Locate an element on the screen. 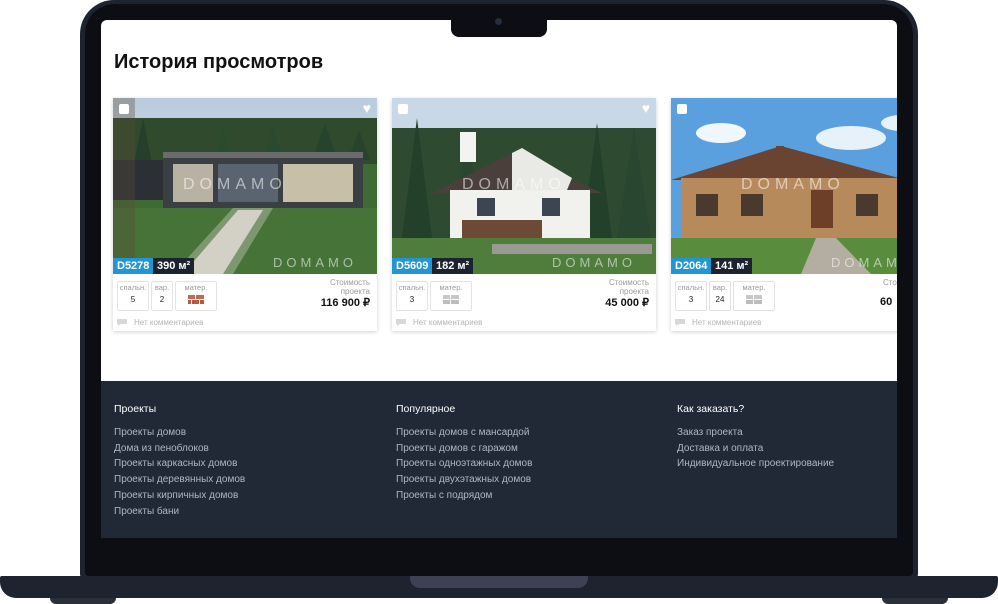 The width and height of the screenshot is (998, 604). project-photo: DOMAMO DOMAMO ♥ D5609 182 м² is located at coordinates (524, 186).